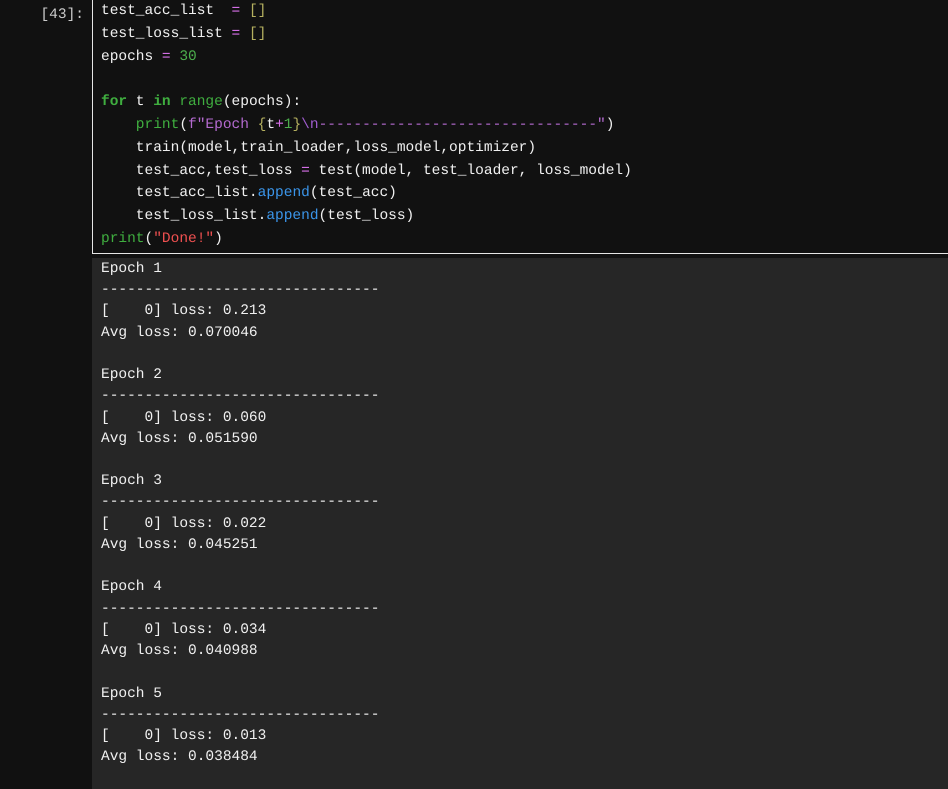 The image size is (948, 789). What do you see at coordinates (375, 125) in the screenshot?
I see `code-line: print(f"Epoch {t+1}\n--------------------------------")` at bounding box center [375, 125].